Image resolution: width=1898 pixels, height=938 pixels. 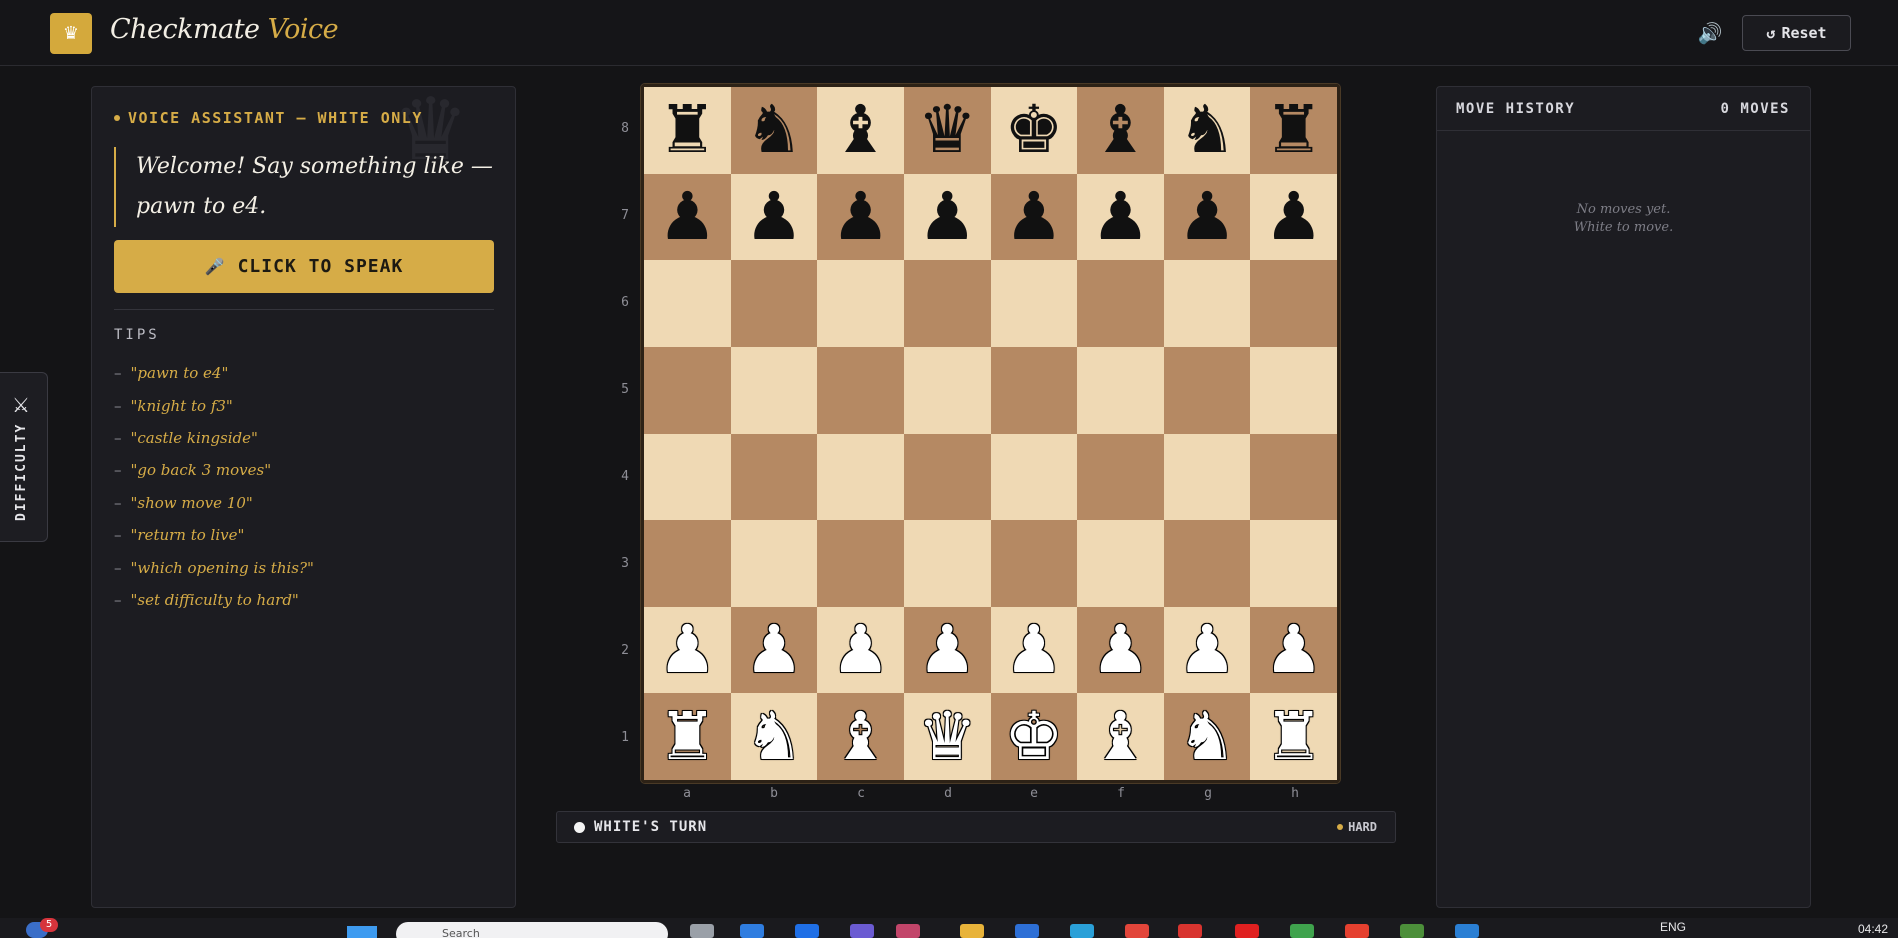 I want to click on clock: 04:42, so click(x=1873, y=929).